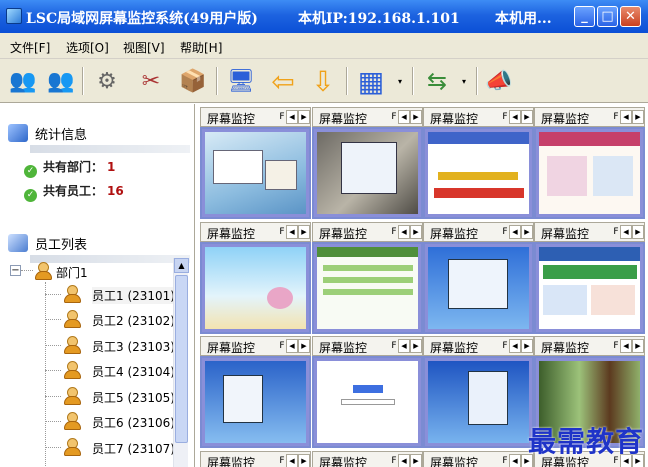  What do you see at coordinates (371, 81) in the screenshot?
I see `grid-view-button: ▦` at bounding box center [371, 81].